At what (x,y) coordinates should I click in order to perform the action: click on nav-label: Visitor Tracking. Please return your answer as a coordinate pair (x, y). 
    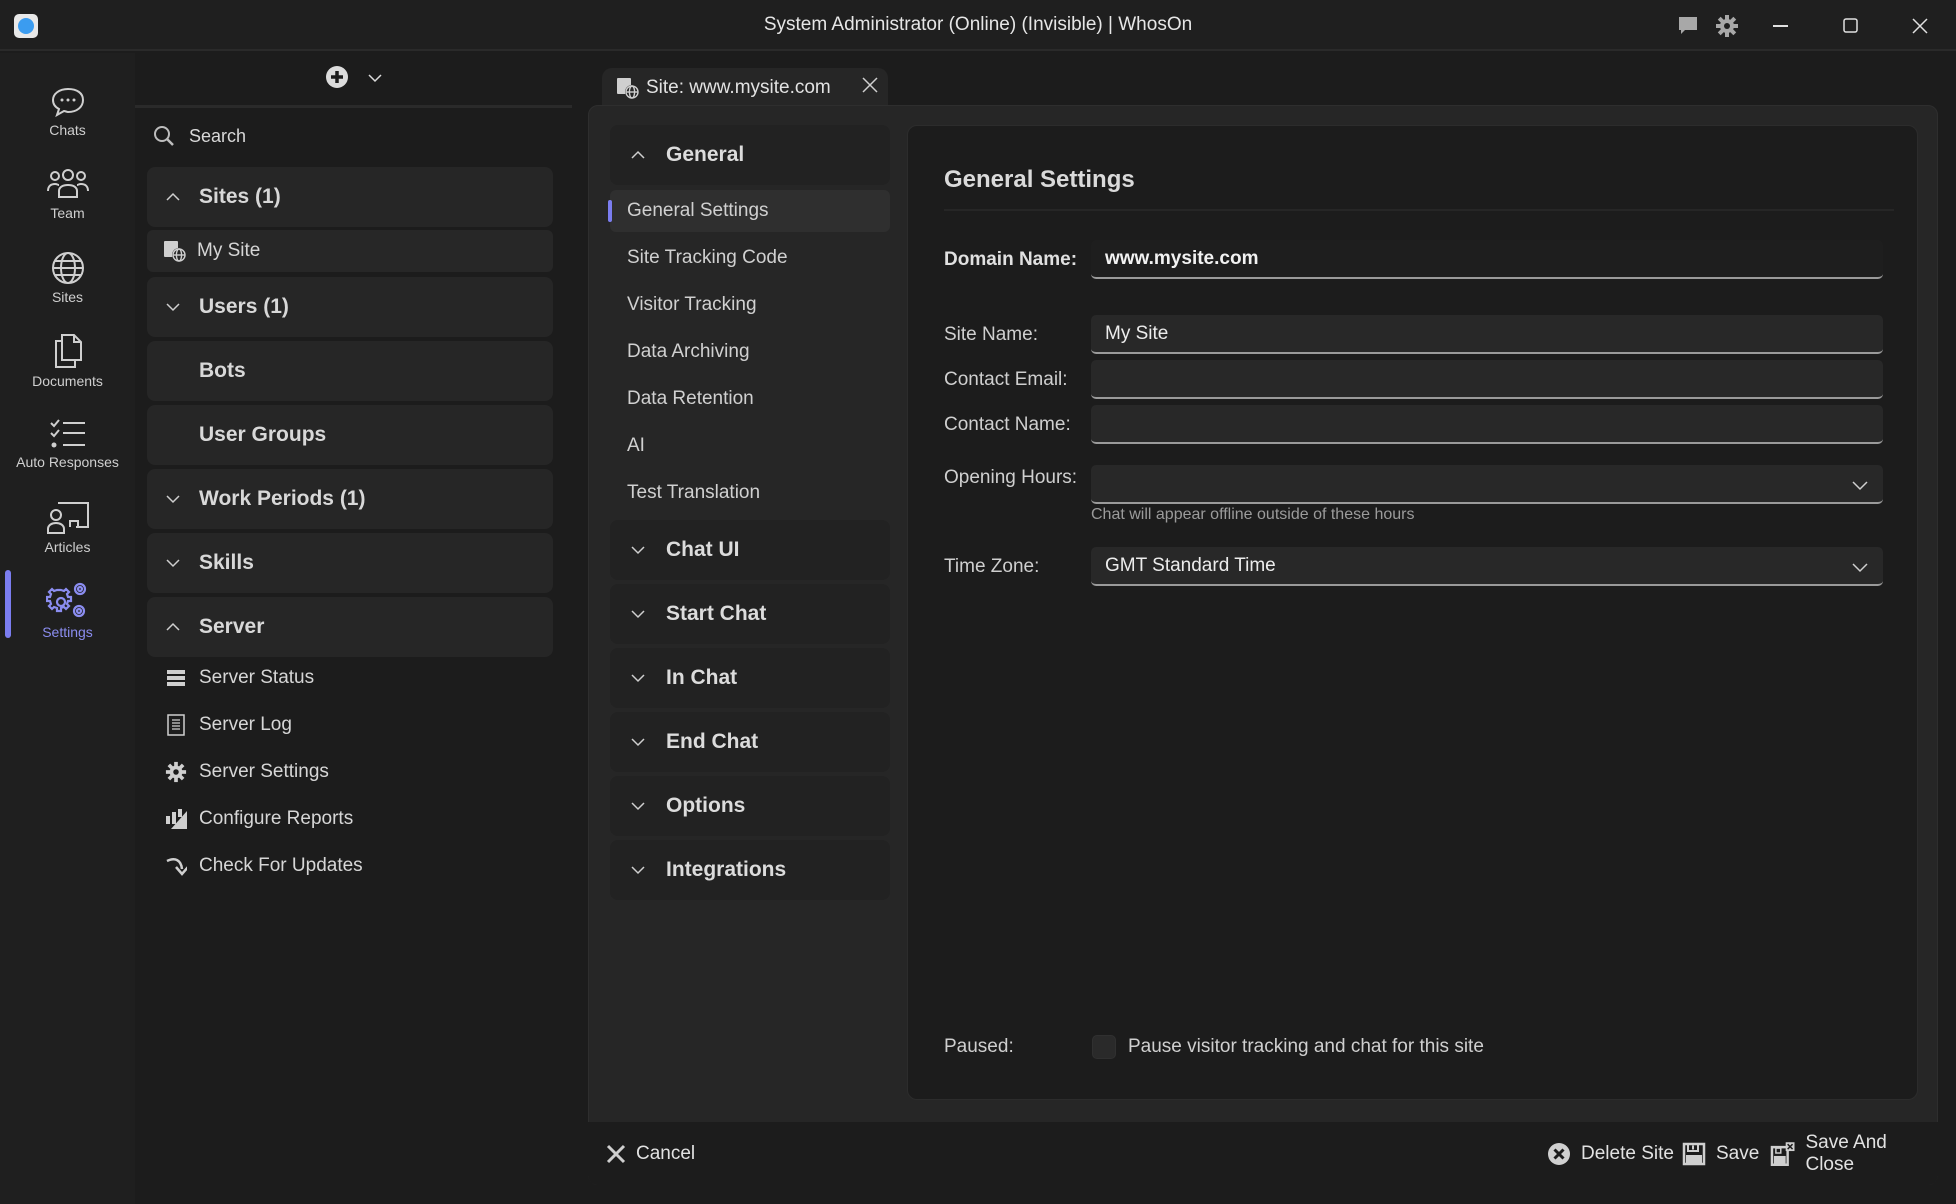
    Looking at the image, I should click on (692, 304).